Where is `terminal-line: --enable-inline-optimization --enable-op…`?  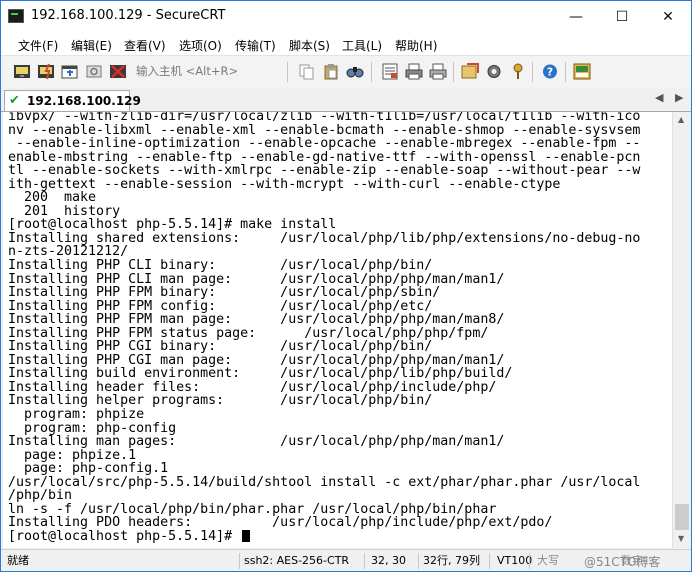 terminal-line: --enable-inline-optimization --enable-op… is located at coordinates (324, 144).